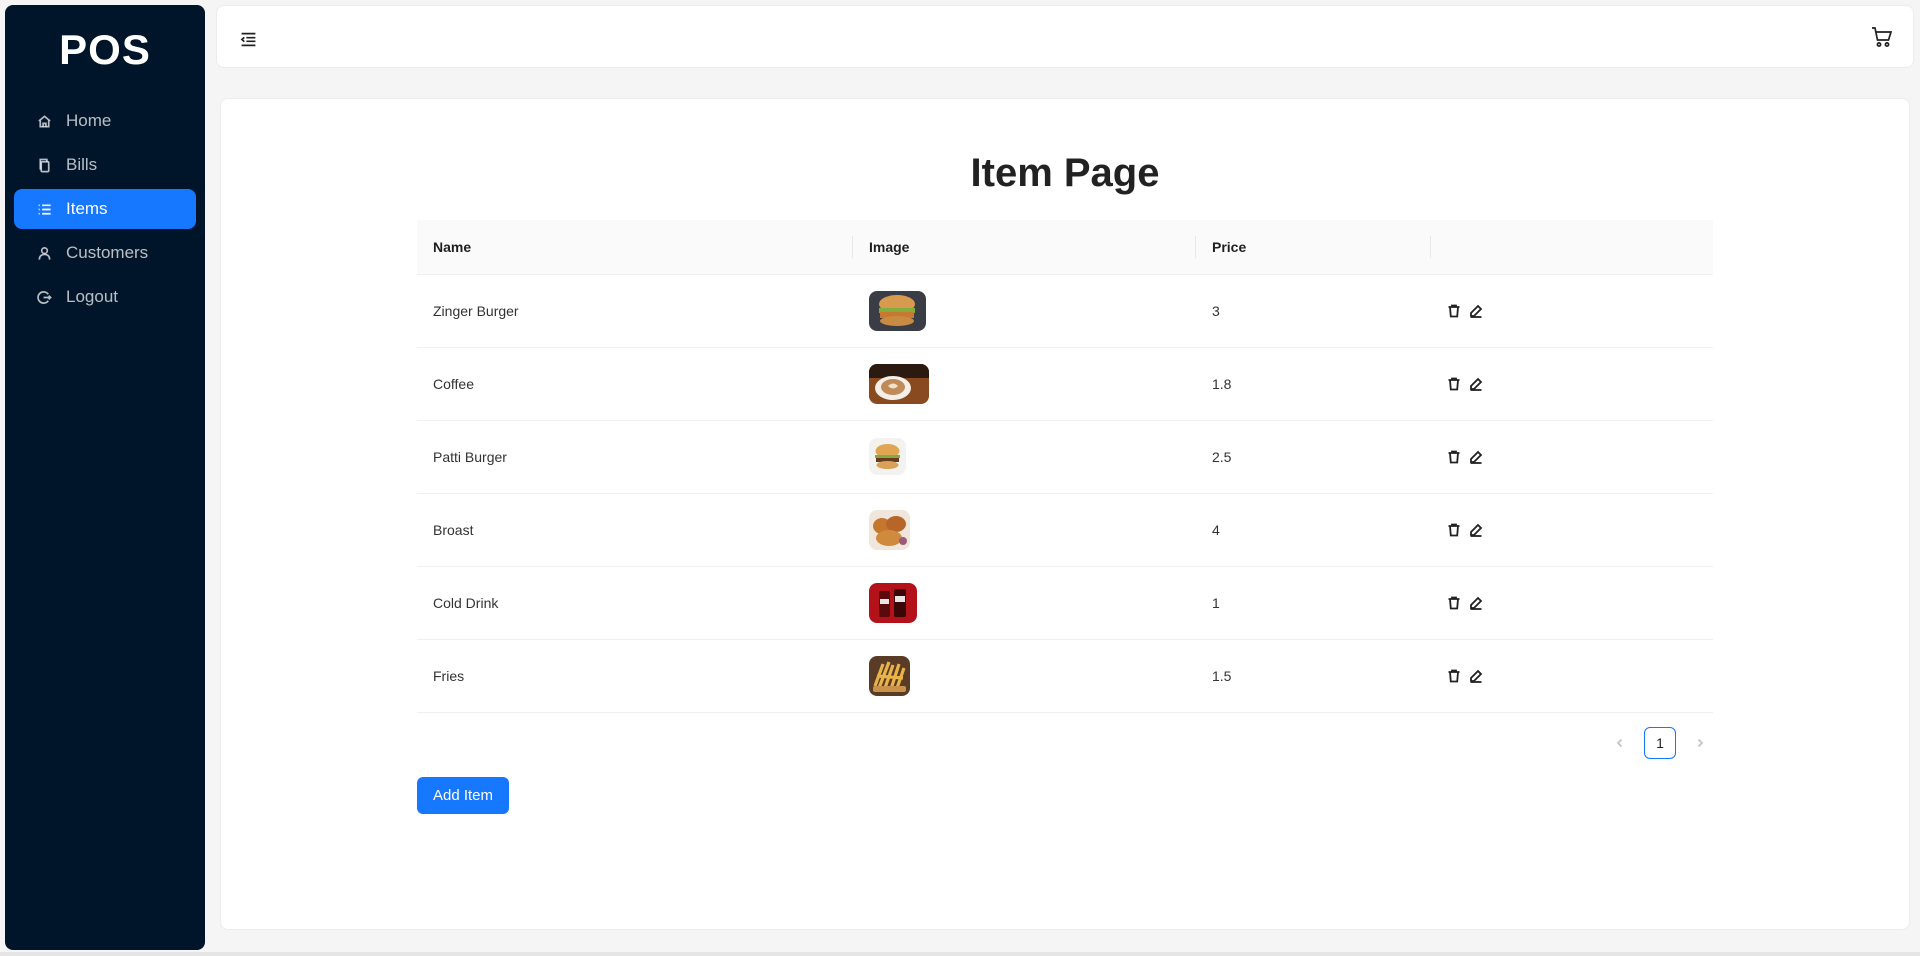  Describe the element at coordinates (1313, 457) in the screenshot. I see `item-price: 2.5` at that location.